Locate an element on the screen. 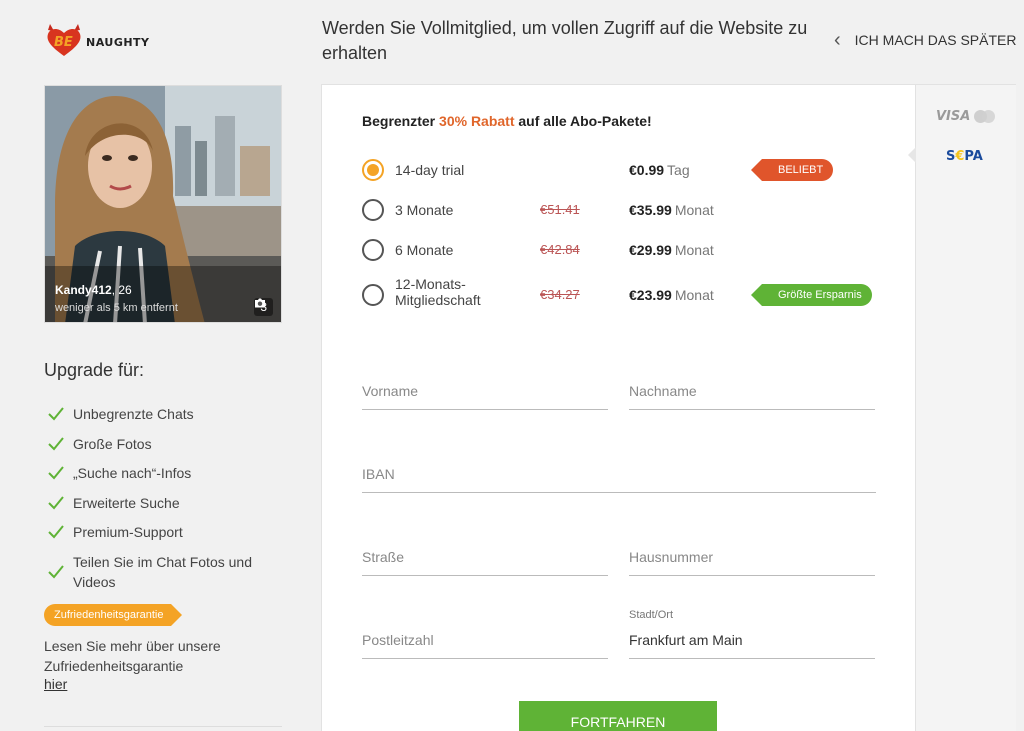 This screenshot has height=731, width=1024. promo-suffix: auf alle Abo-Pakete! is located at coordinates (583, 121).